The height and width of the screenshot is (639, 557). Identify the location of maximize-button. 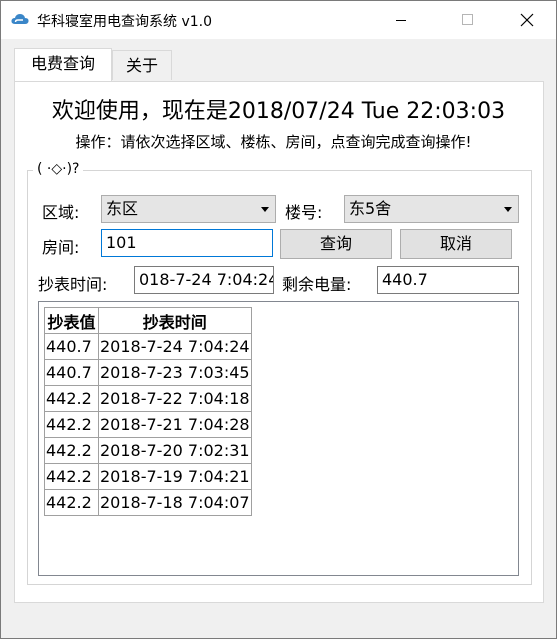
(467, 20).